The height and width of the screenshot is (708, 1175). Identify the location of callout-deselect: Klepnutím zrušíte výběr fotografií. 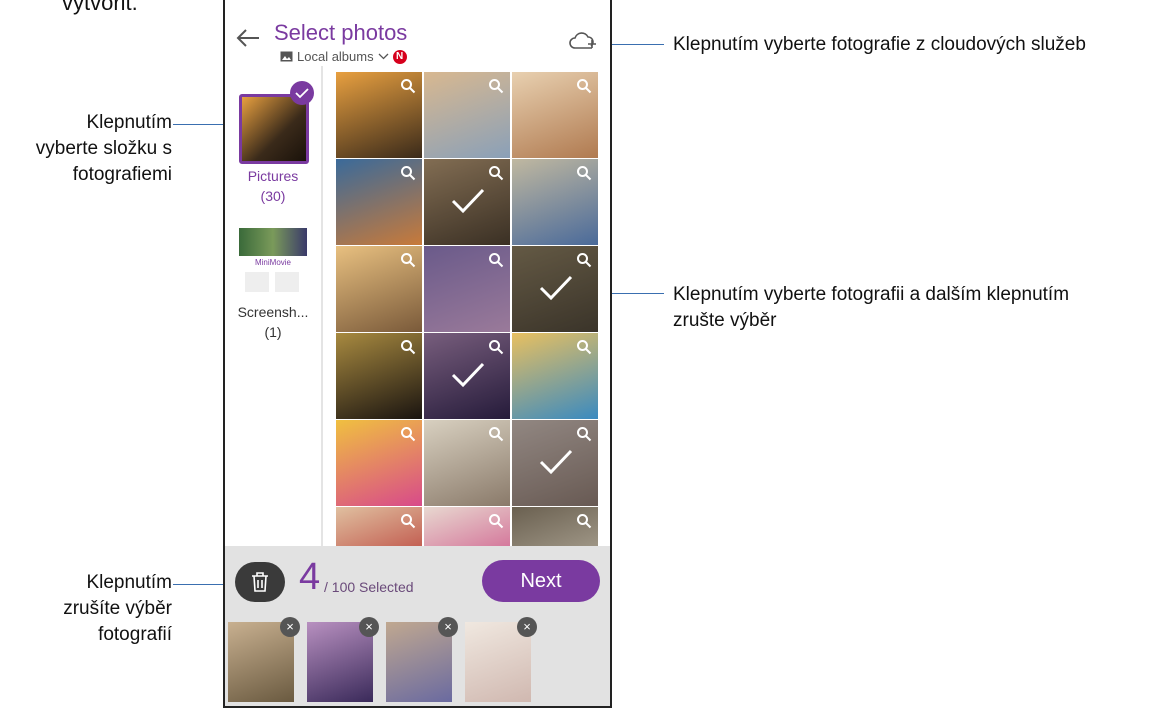
(86, 609).